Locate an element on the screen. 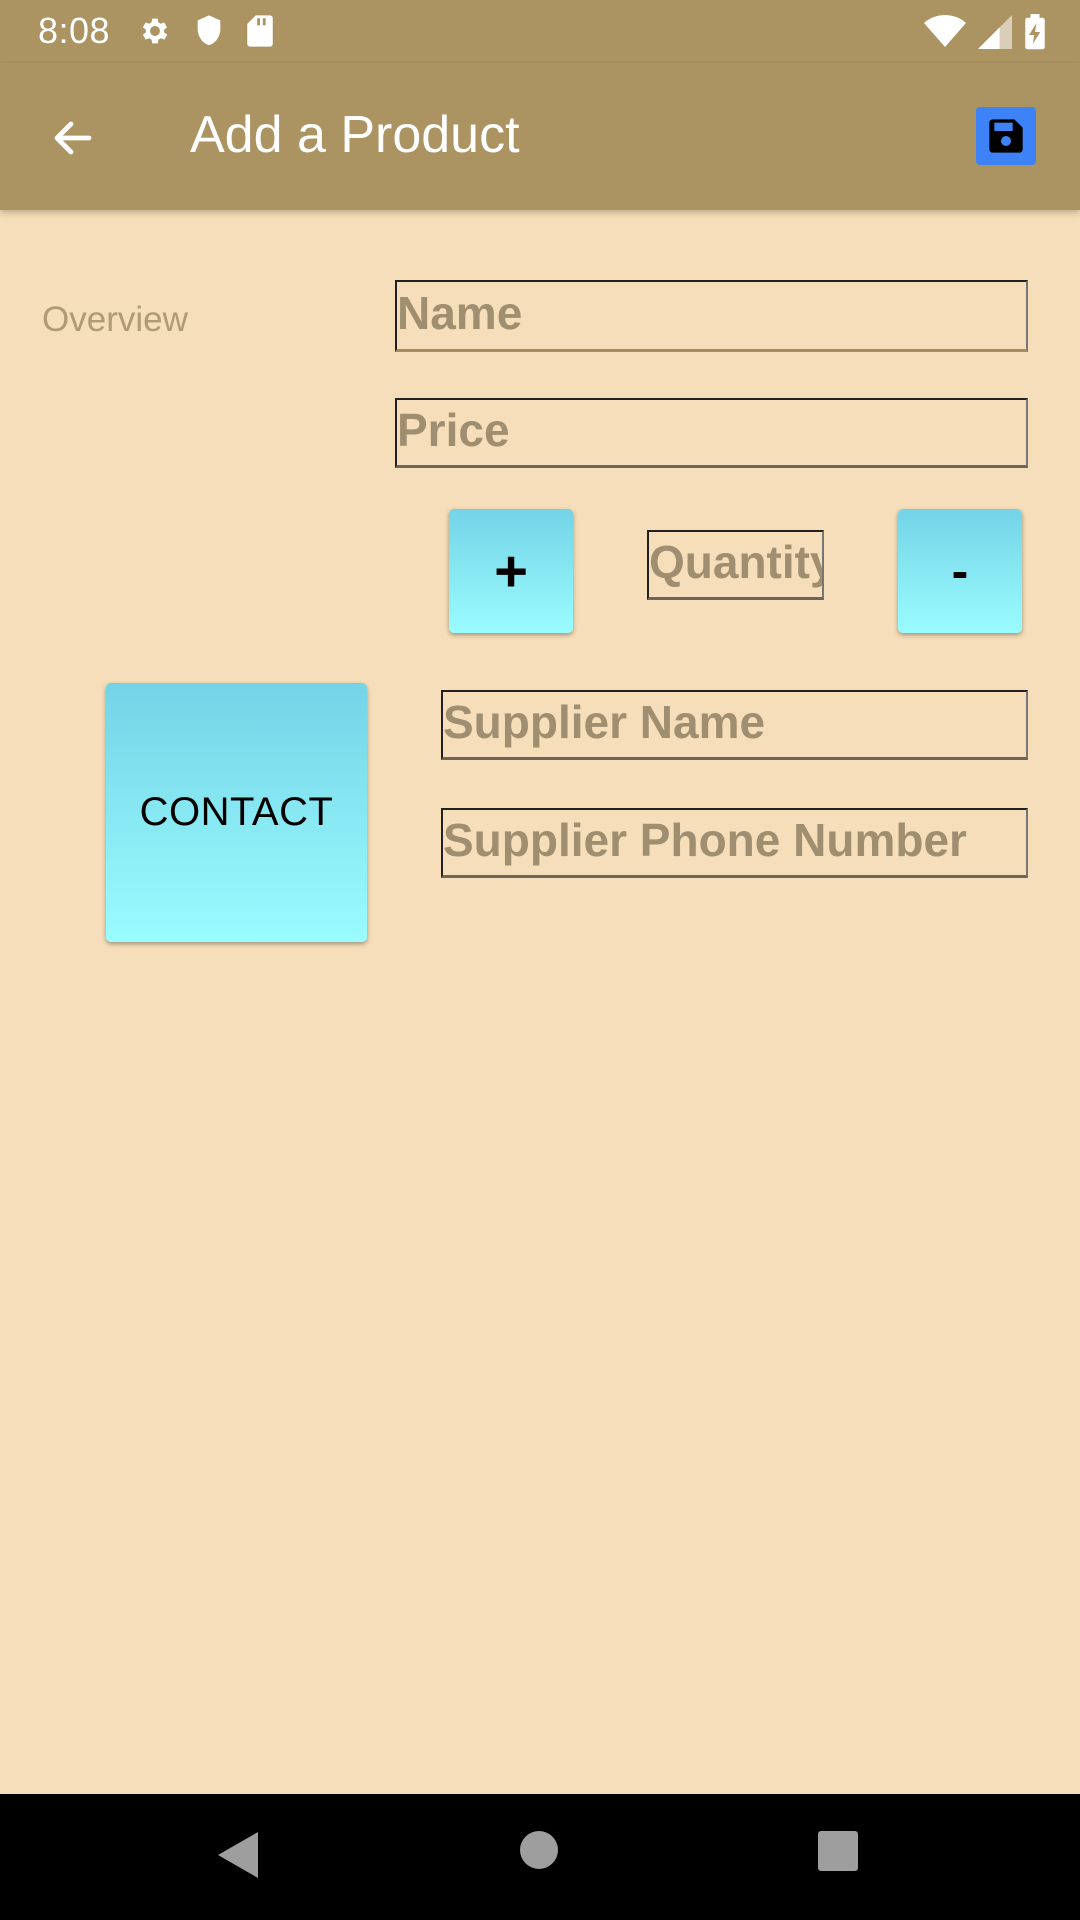  contact-button: CONTACT is located at coordinates (236, 812).